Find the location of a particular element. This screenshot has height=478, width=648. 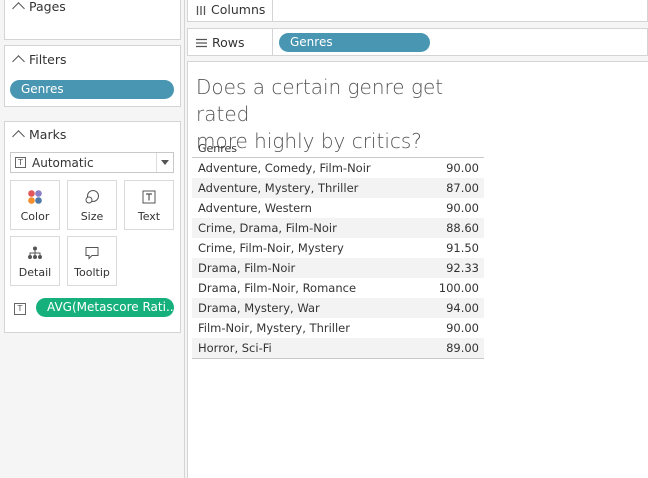

genre-cell: Adventure, Mystery, Thriller is located at coordinates (278, 188).